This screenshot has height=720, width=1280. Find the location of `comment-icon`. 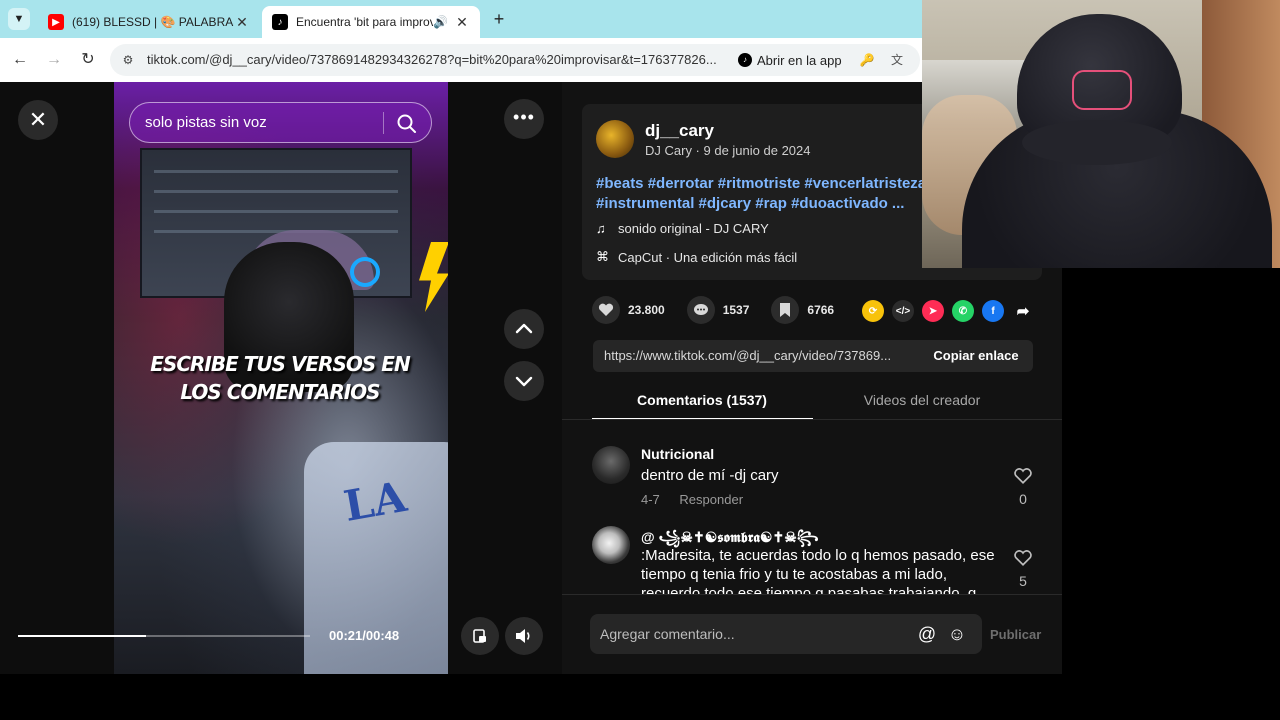

comment-icon is located at coordinates (700, 310).